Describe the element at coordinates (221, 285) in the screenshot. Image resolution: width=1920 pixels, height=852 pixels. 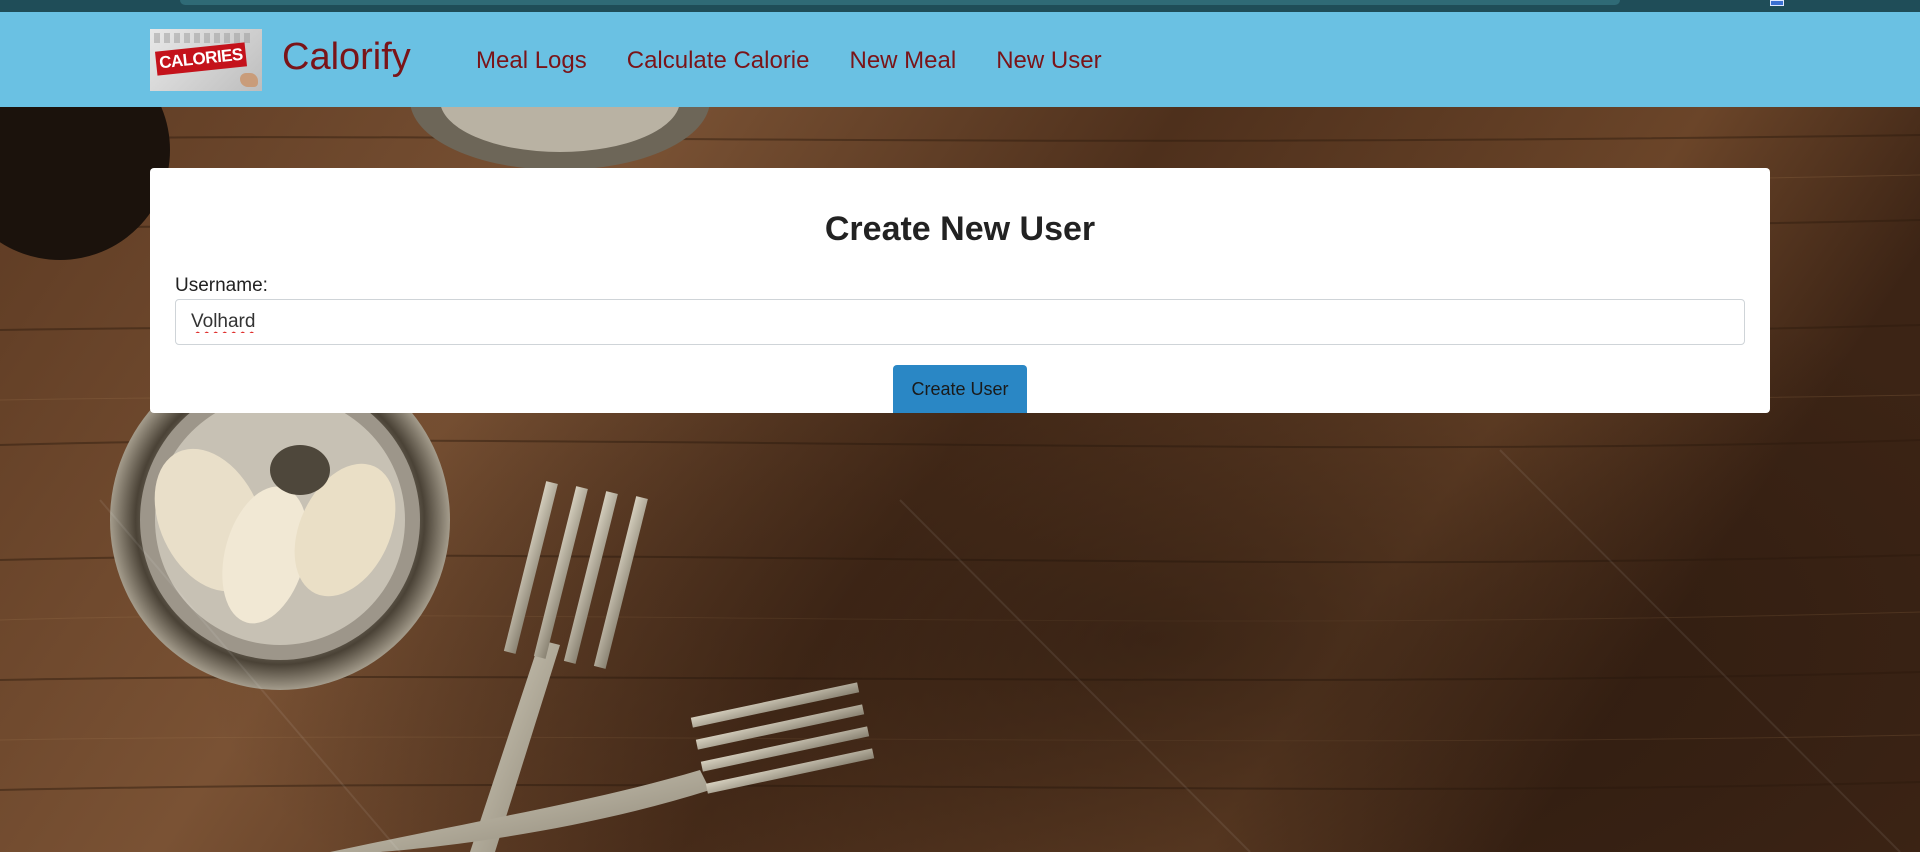
I see `username-label: Username:` at that location.